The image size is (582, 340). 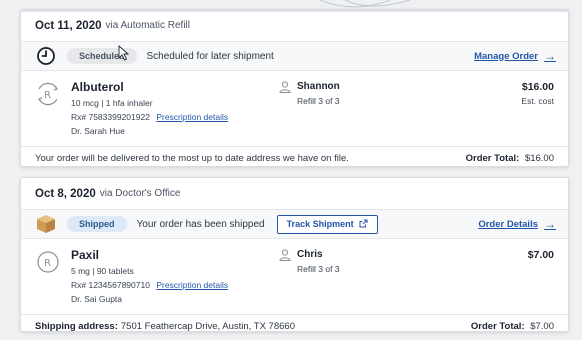 I want to click on order-header: Oct 8, 2020 via Doctor's Office, so click(x=294, y=194).